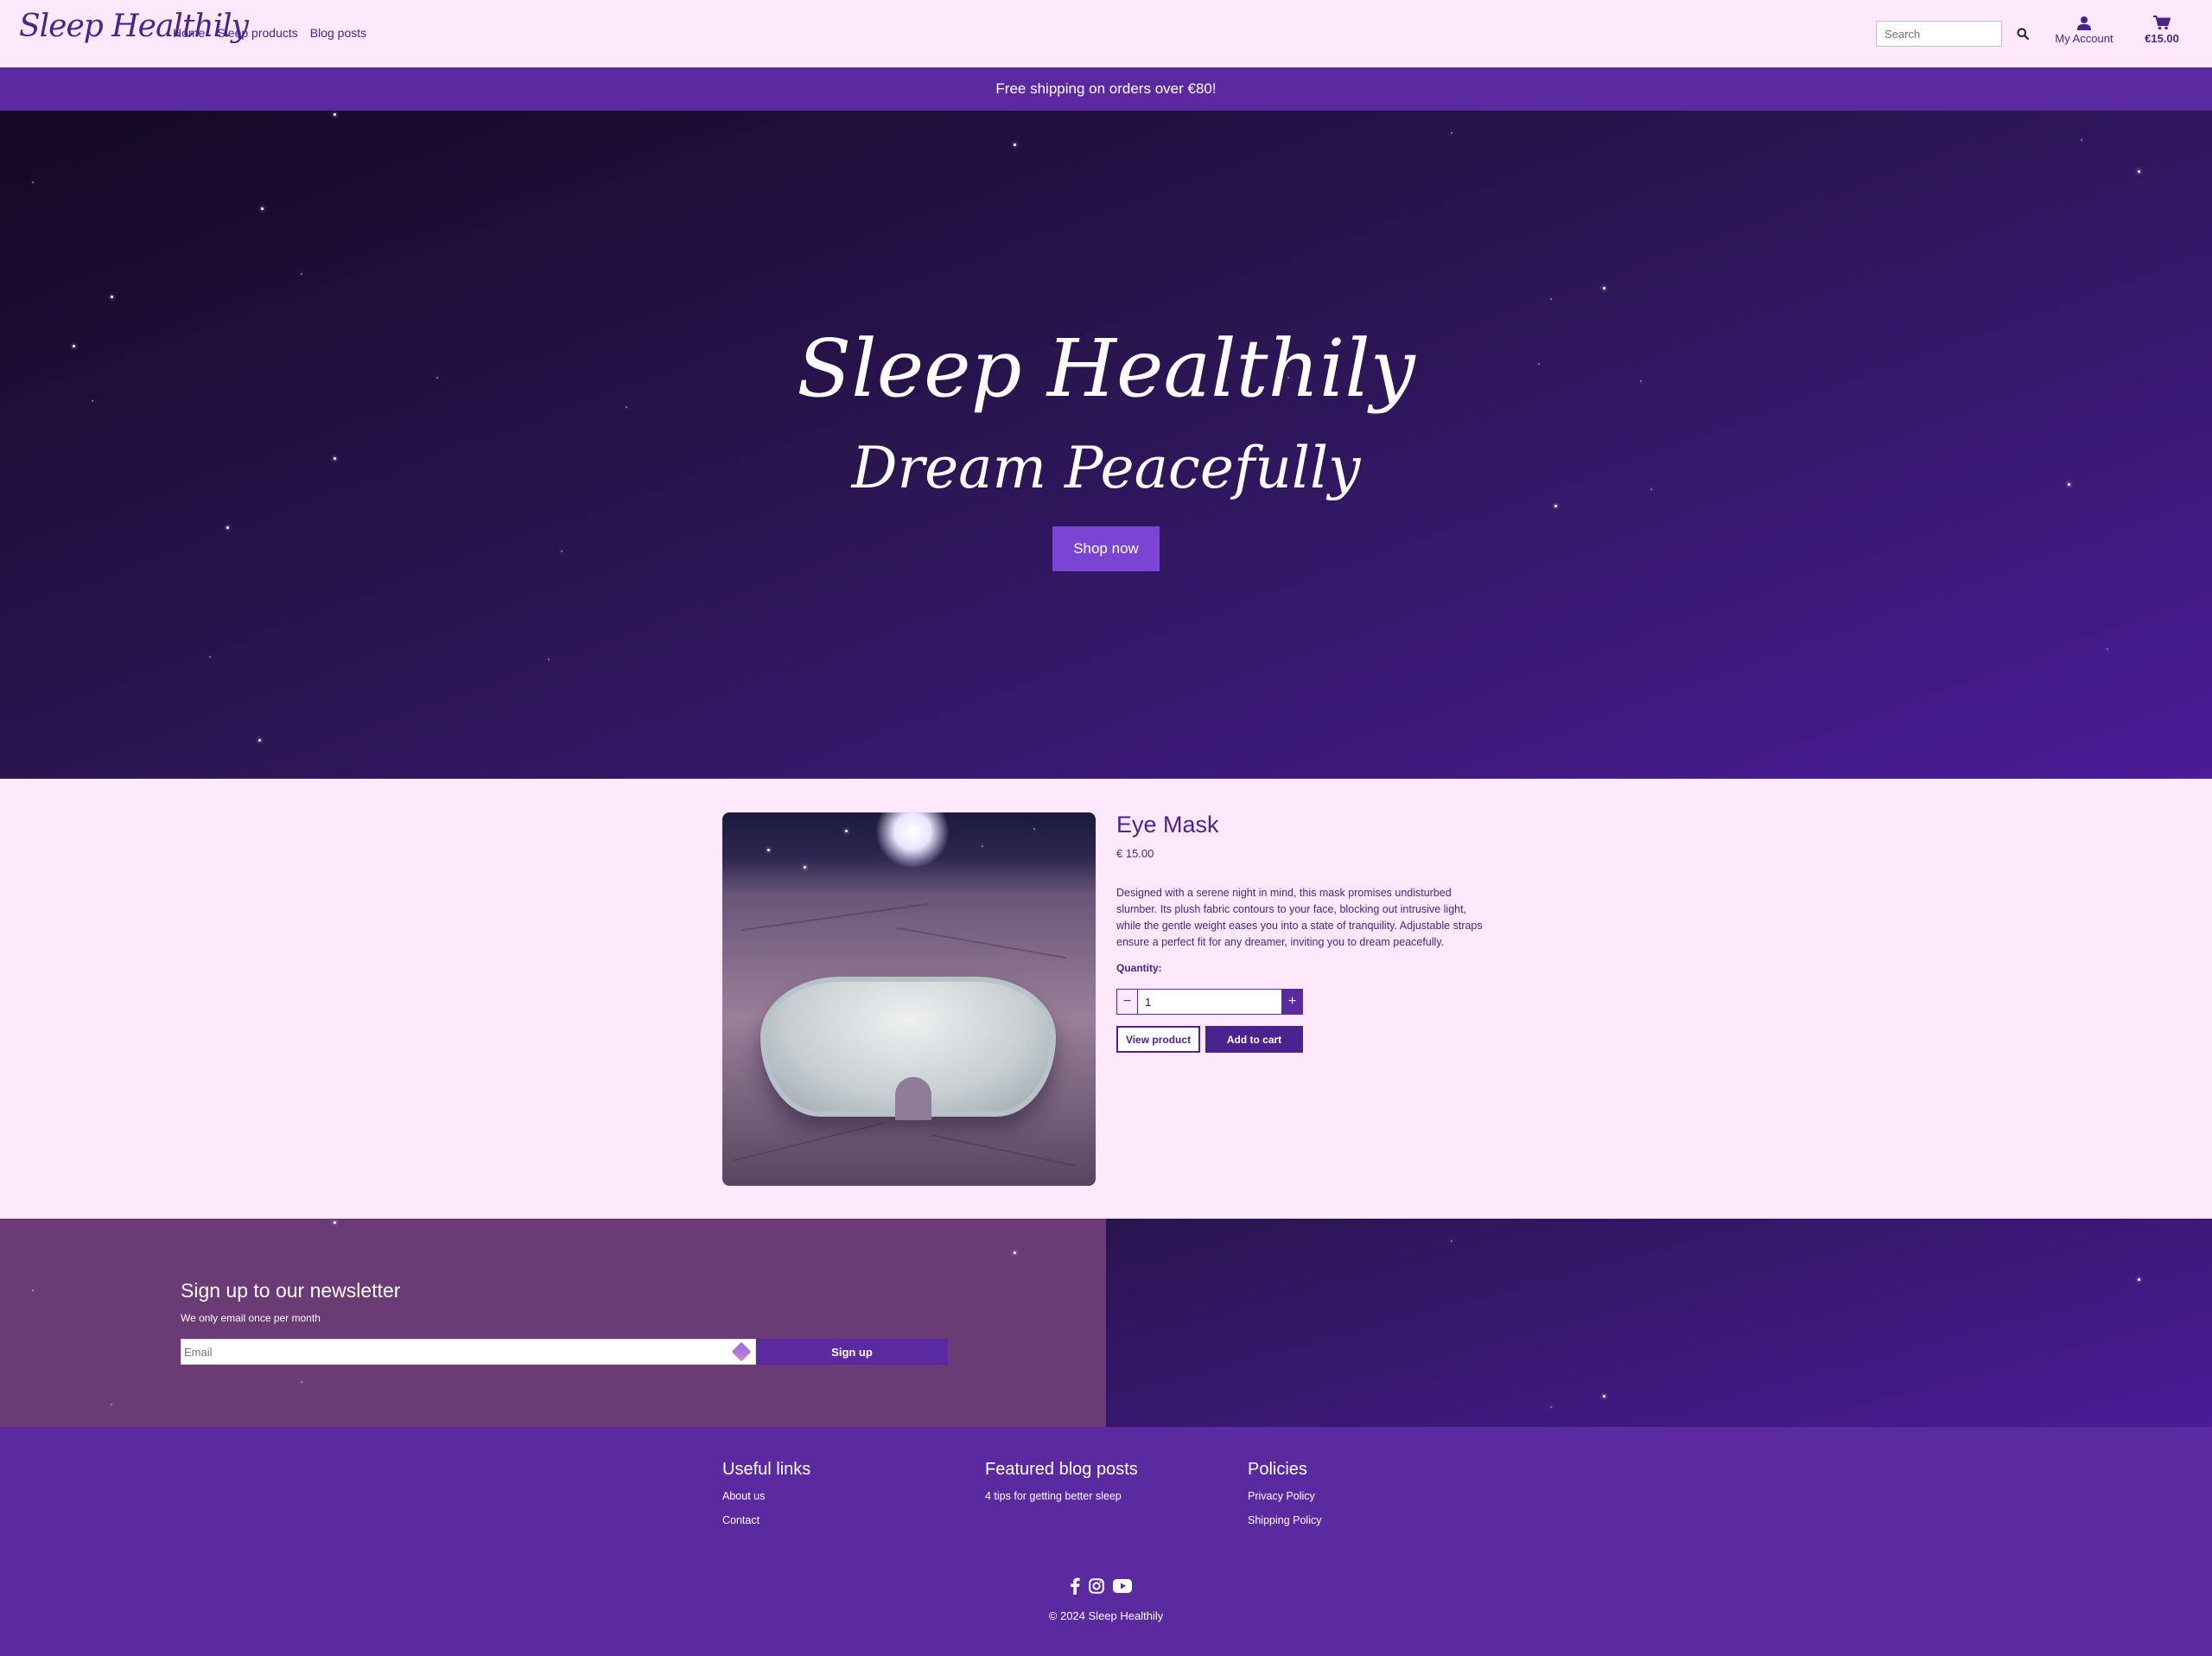 This screenshot has width=2212, height=1656. I want to click on search-button, so click(2023, 33).